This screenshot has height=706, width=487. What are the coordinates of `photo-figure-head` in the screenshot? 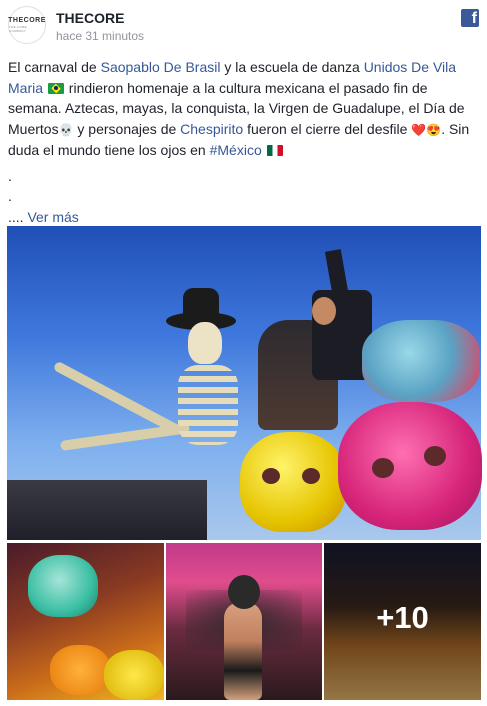 It's located at (324, 311).